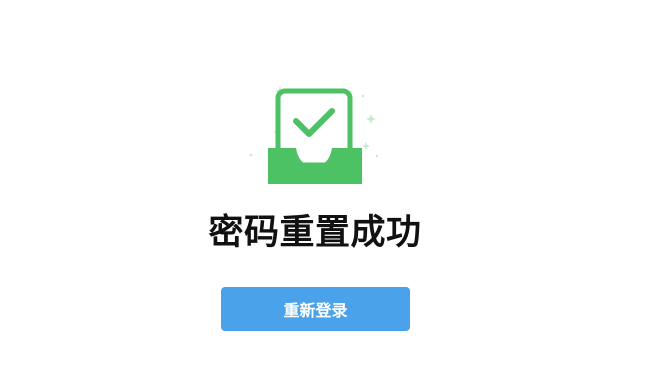 The width and height of the screenshot is (665, 366). Describe the element at coordinates (315, 233) in the screenshot. I see `page-title: 密码重置成功` at that location.